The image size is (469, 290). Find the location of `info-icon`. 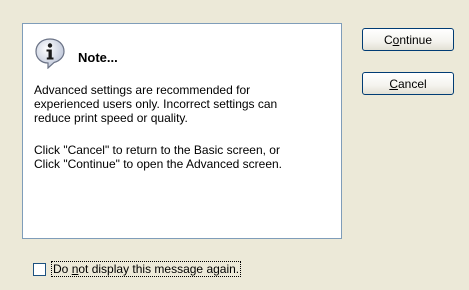

info-icon is located at coordinates (50, 53).